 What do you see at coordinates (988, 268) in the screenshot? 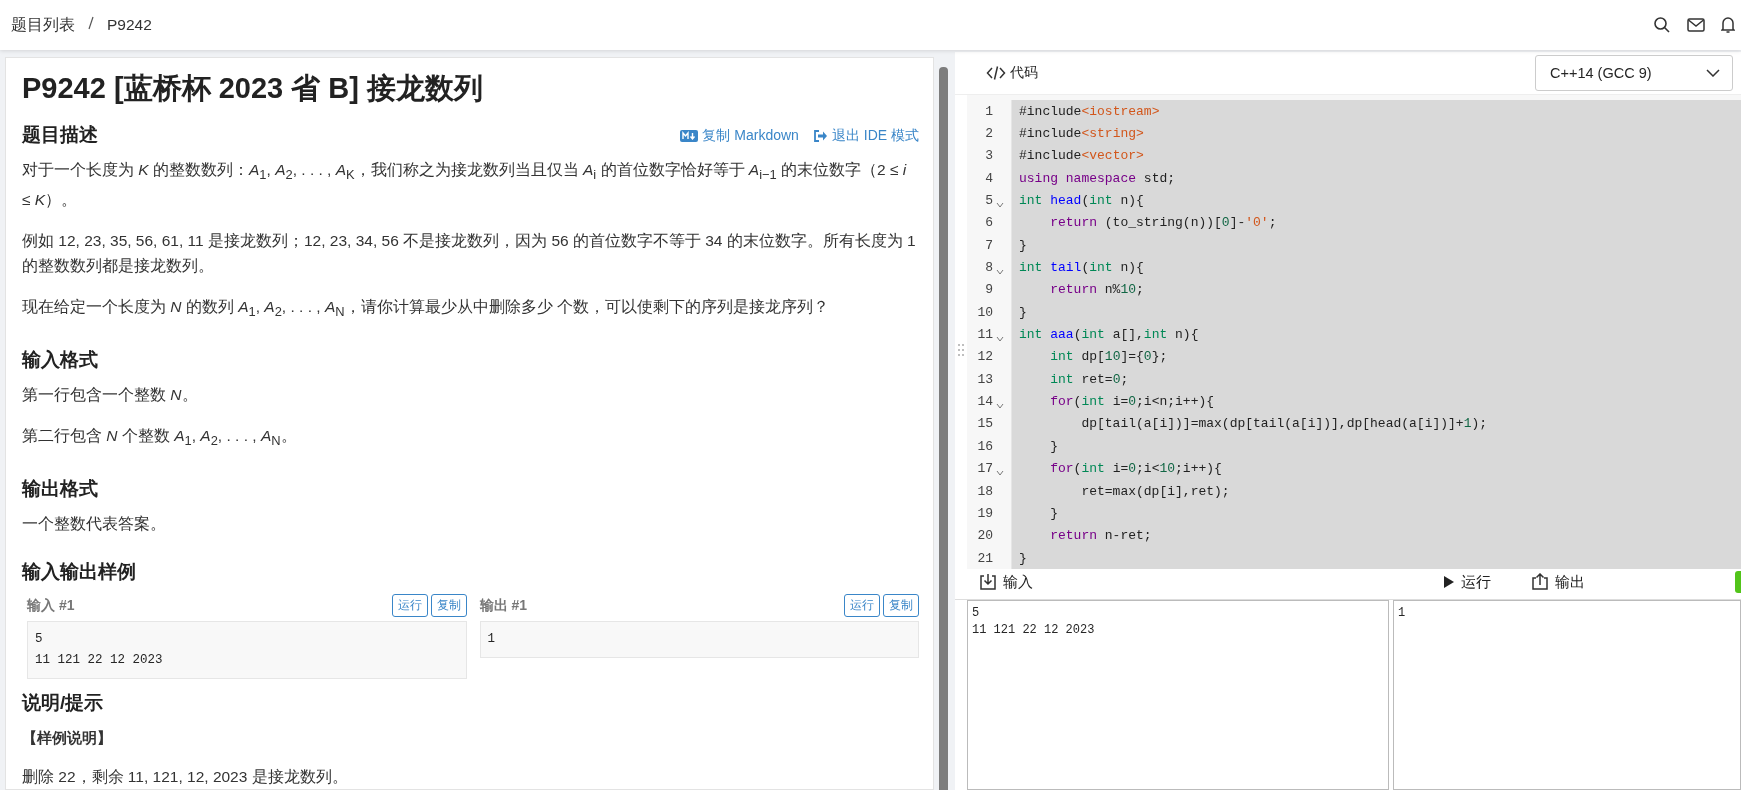
I see `line-number: 8` at bounding box center [988, 268].